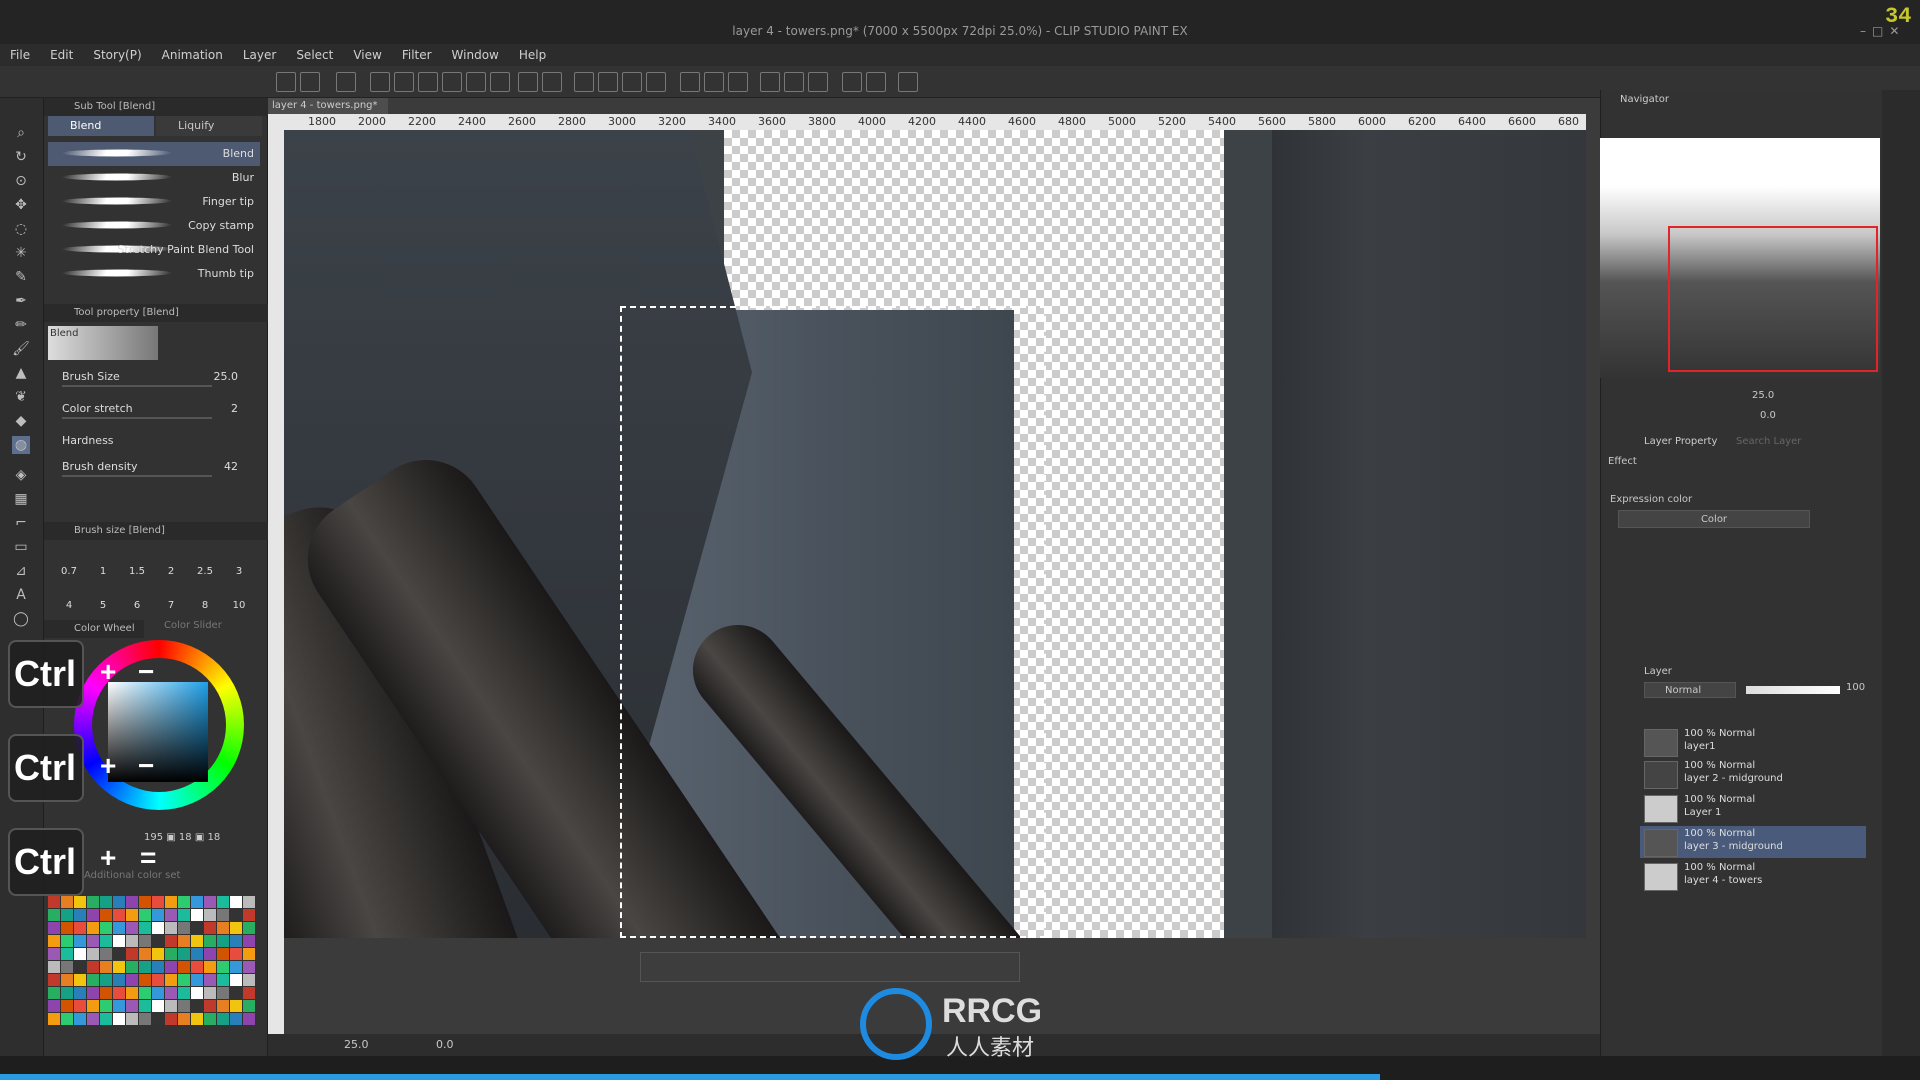 Image resolution: width=1920 pixels, height=1080 pixels. Describe the element at coordinates (21, 475) in the screenshot. I see `fill-tool-icon: ◈` at that location.